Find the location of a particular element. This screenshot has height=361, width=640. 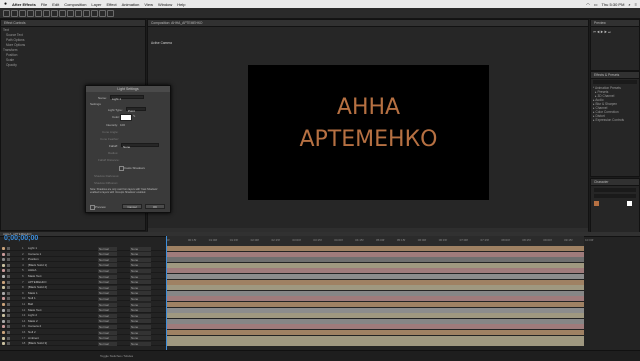

eyedropper-icon: ✎ is located at coordinates (134, 116).